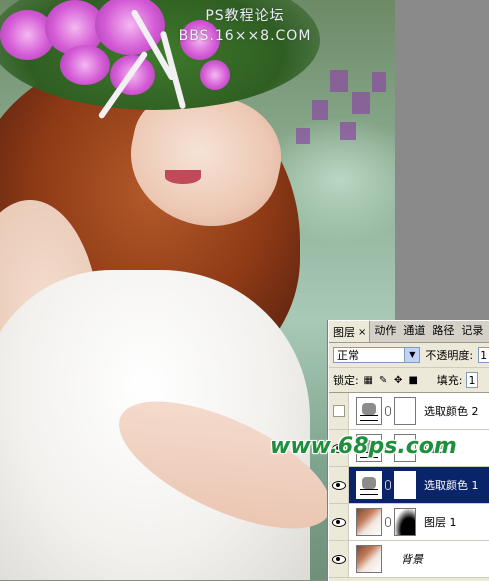 The image size is (489, 581). What do you see at coordinates (245, 26) in the screenshot?
I see `watermark-forum: PS教程论坛 BBS.16××8.COM` at bounding box center [245, 26].